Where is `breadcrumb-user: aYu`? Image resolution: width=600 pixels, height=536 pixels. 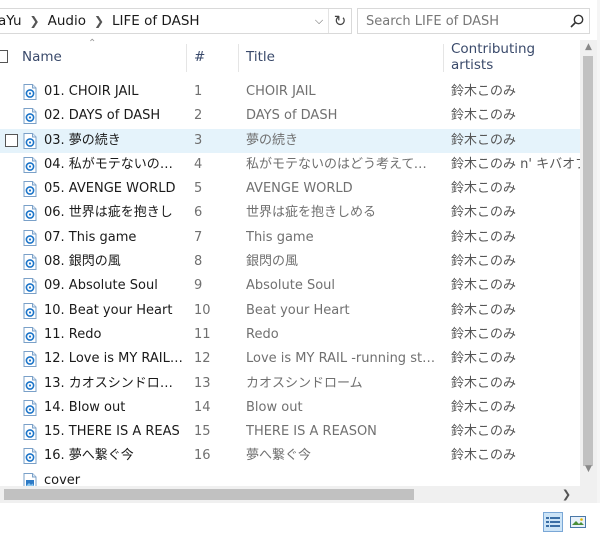 breadcrumb-user: aYu is located at coordinates (11, 21).